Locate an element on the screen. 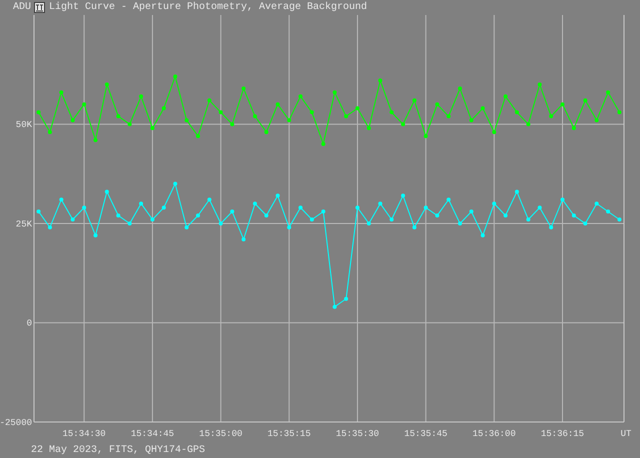 This screenshot has height=458, width=640. axis-label: UT is located at coordinates (626, 434).